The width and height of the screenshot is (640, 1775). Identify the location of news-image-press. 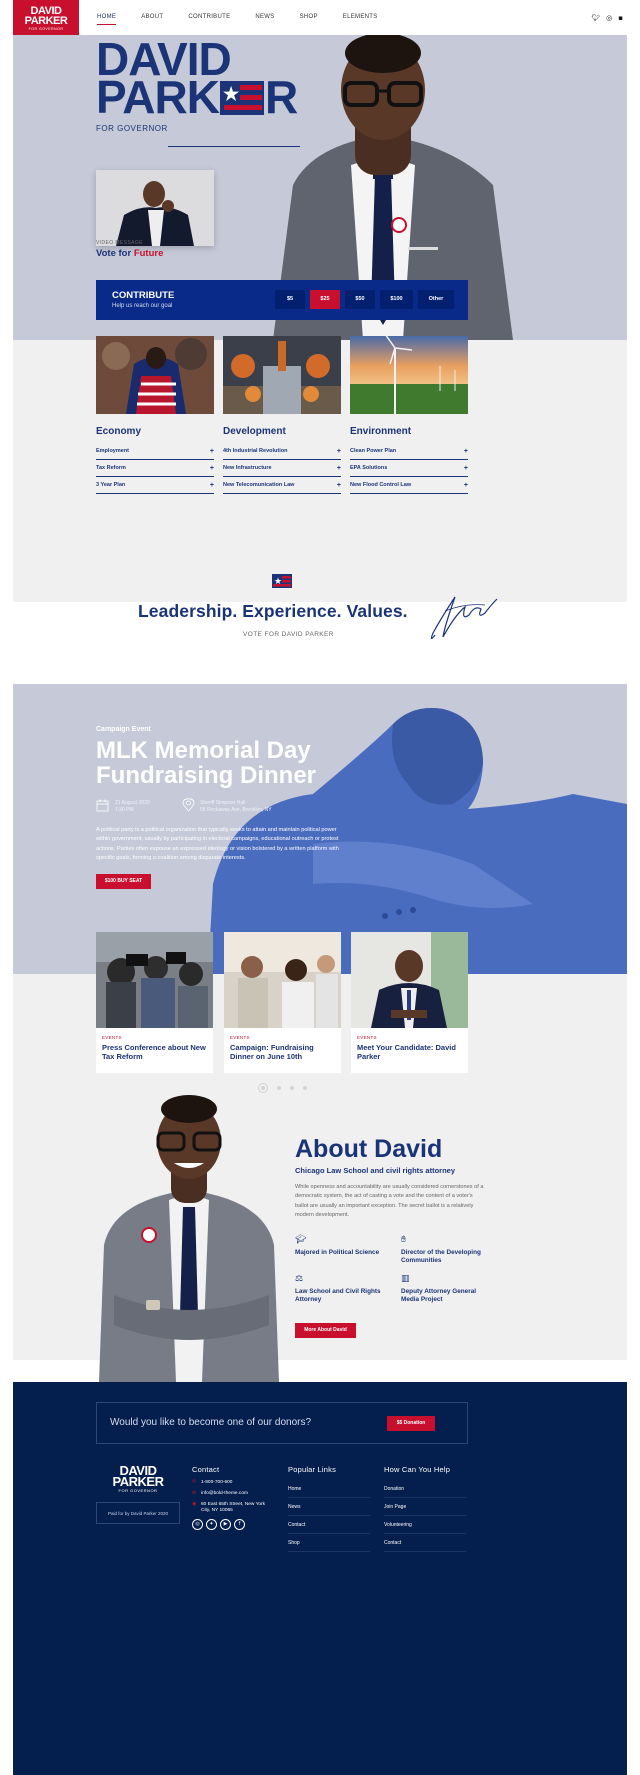
(154, 980).